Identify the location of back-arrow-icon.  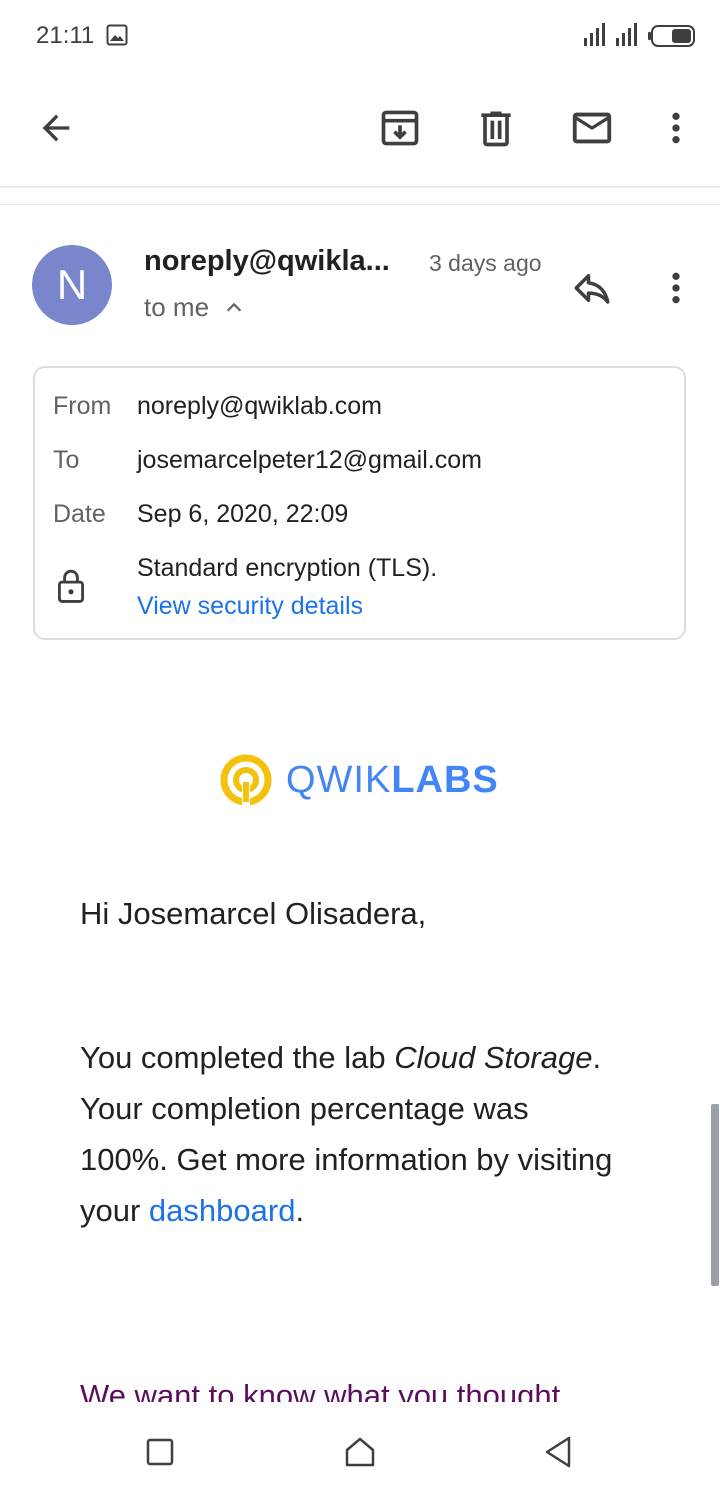
(56, 128).